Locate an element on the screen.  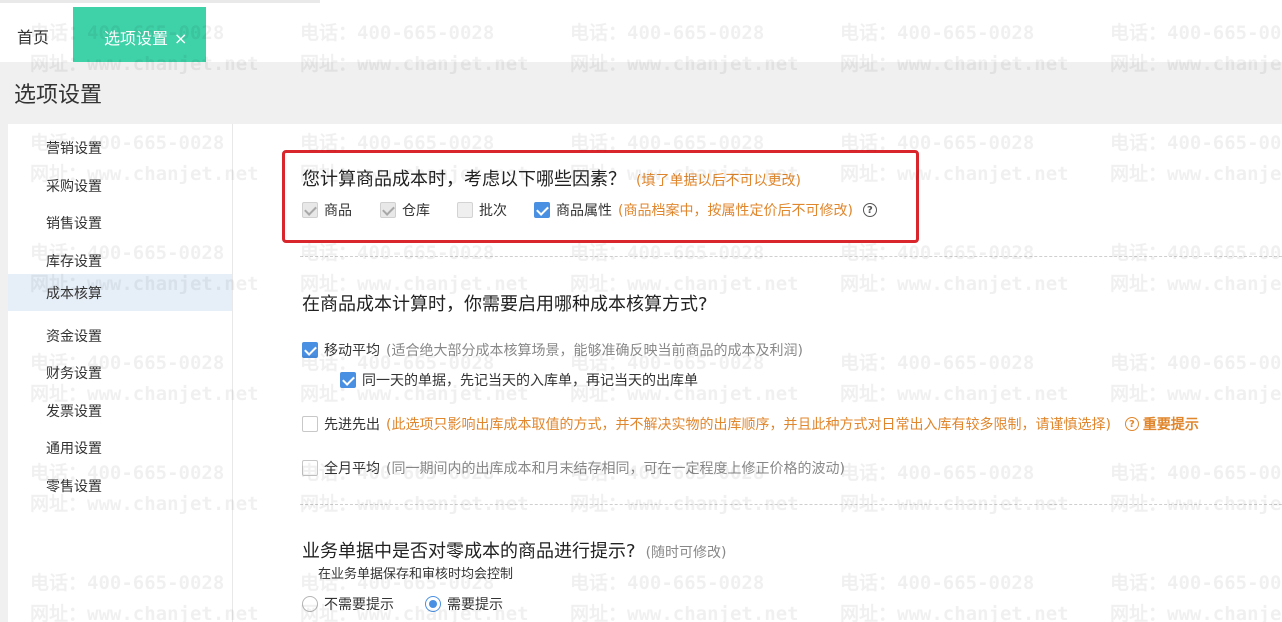
tab-options-settings: 选项设置 × is located at coordinates (139, 34).